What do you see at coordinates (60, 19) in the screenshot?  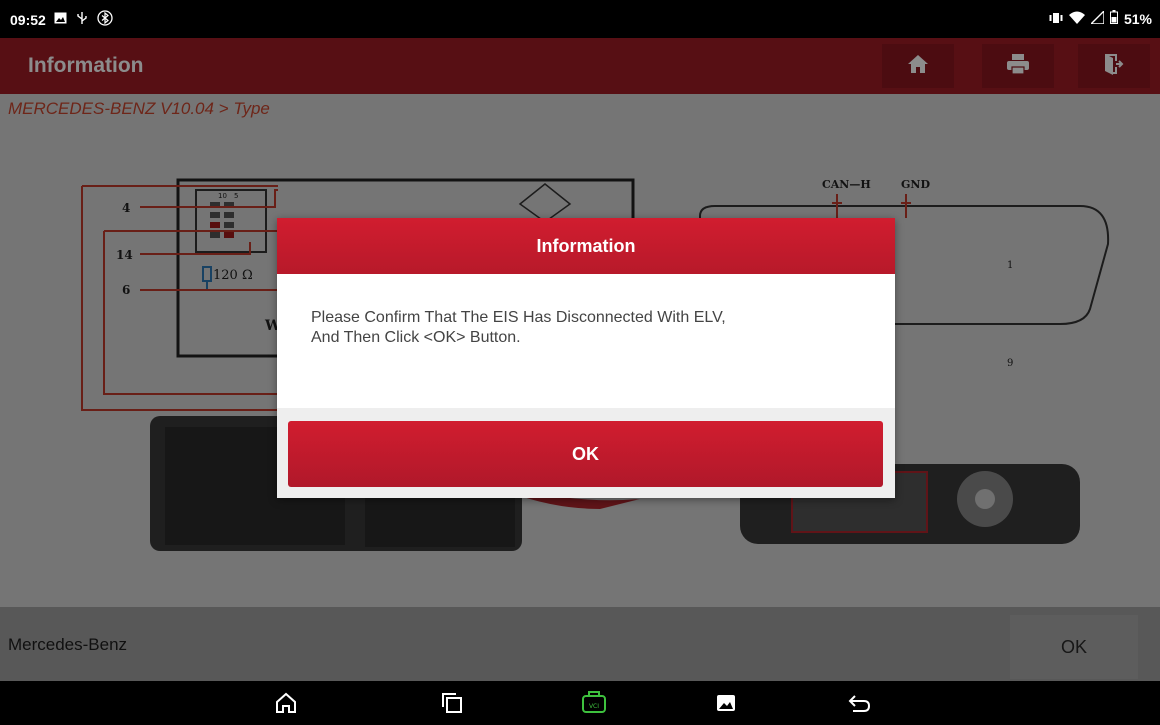 I see `image-icon` at bounding box center [60, 19].